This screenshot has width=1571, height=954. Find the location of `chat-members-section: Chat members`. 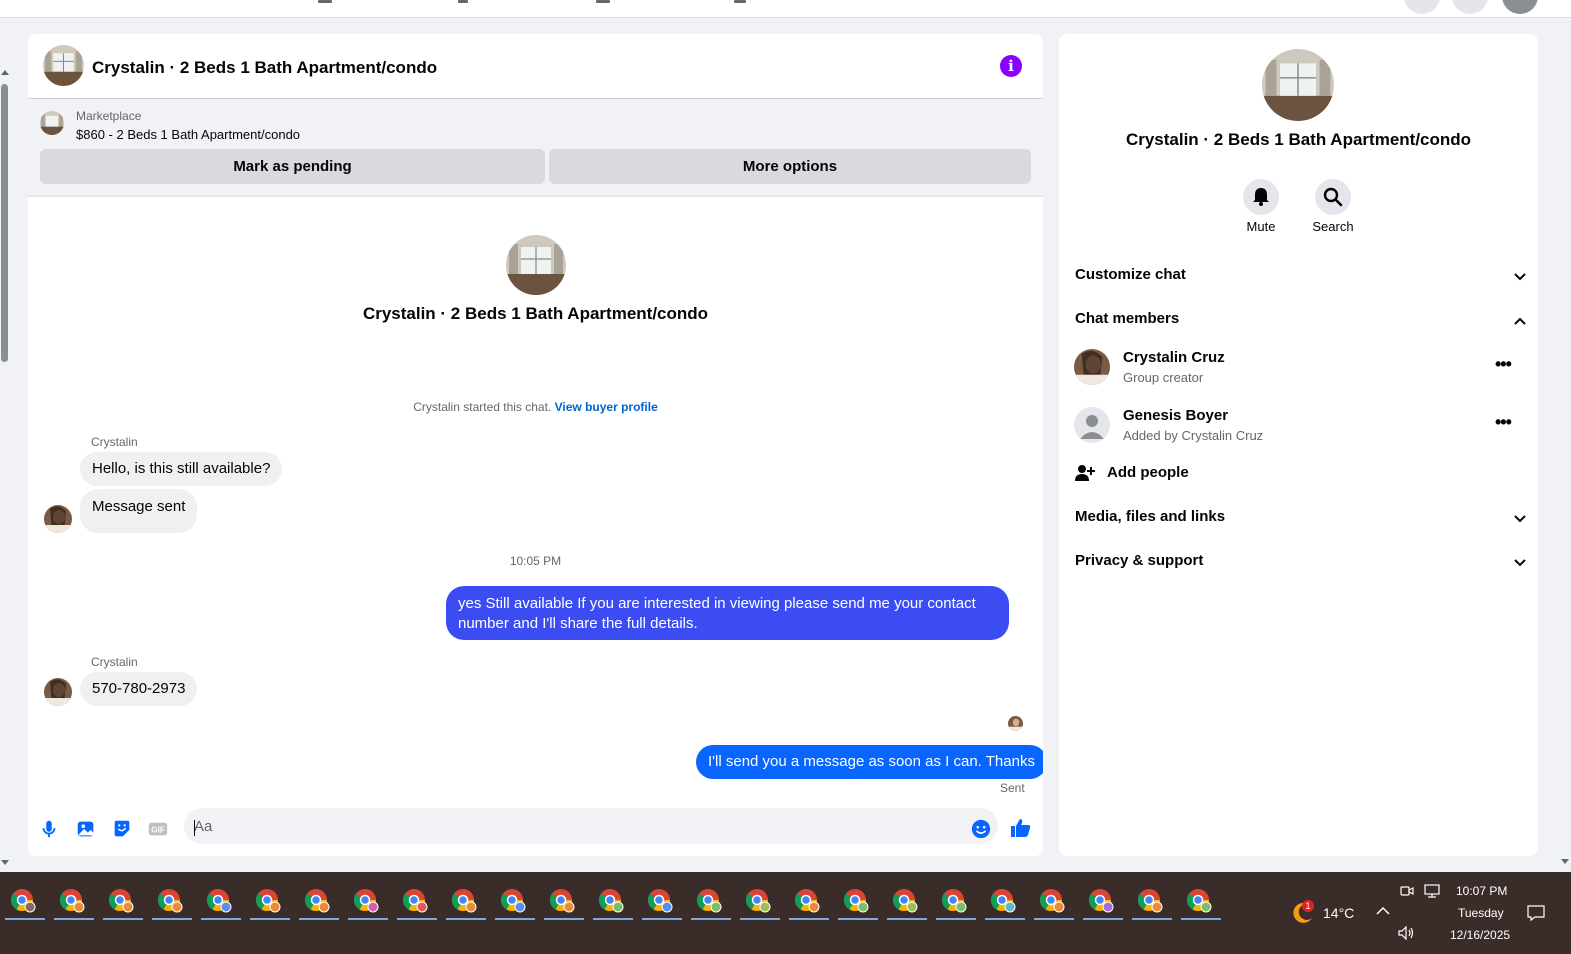

chat-members-section: Chat members is located at coordinates (1301, 322).